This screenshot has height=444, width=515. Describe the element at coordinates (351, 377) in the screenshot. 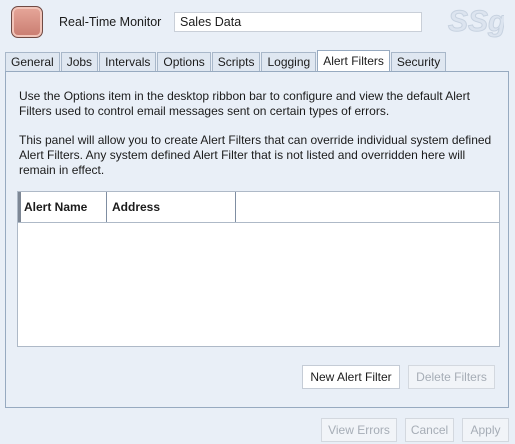

I see `new-alert-filter-button: New Alert Filter` at that location.